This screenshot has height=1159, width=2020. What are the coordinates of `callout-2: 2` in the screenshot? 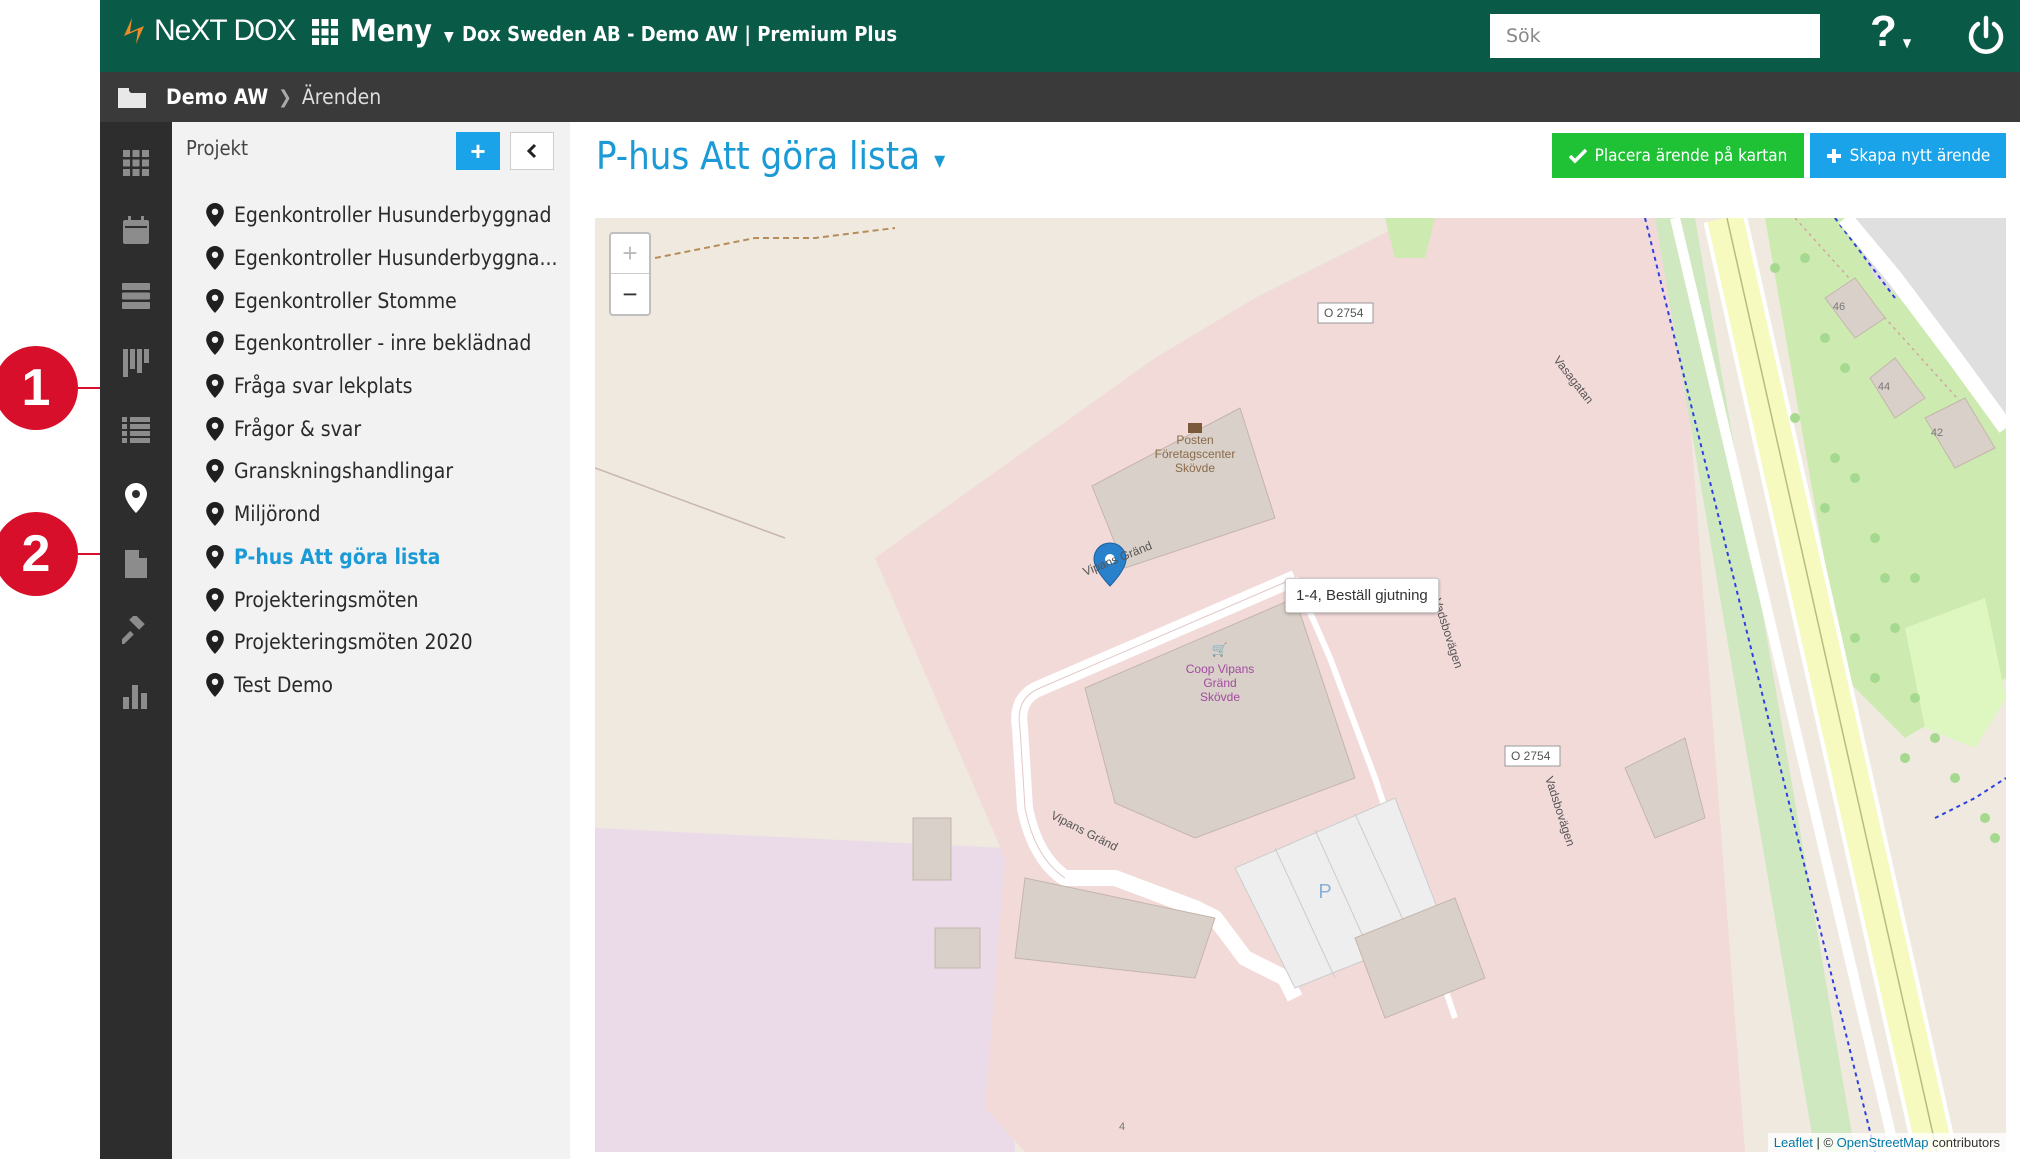 It's located at (39, 554).